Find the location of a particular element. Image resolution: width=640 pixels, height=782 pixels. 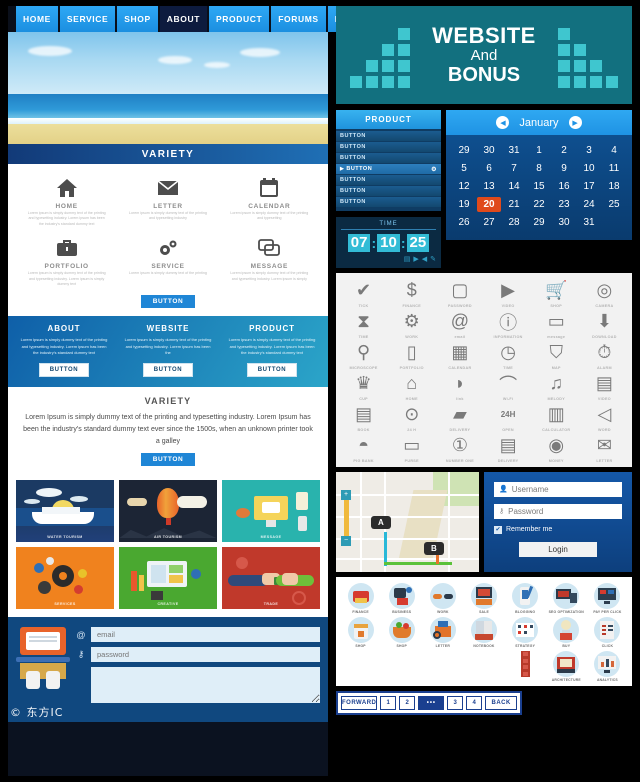

icon-cell-message: ▭ message is located at coordinates (556, 324).